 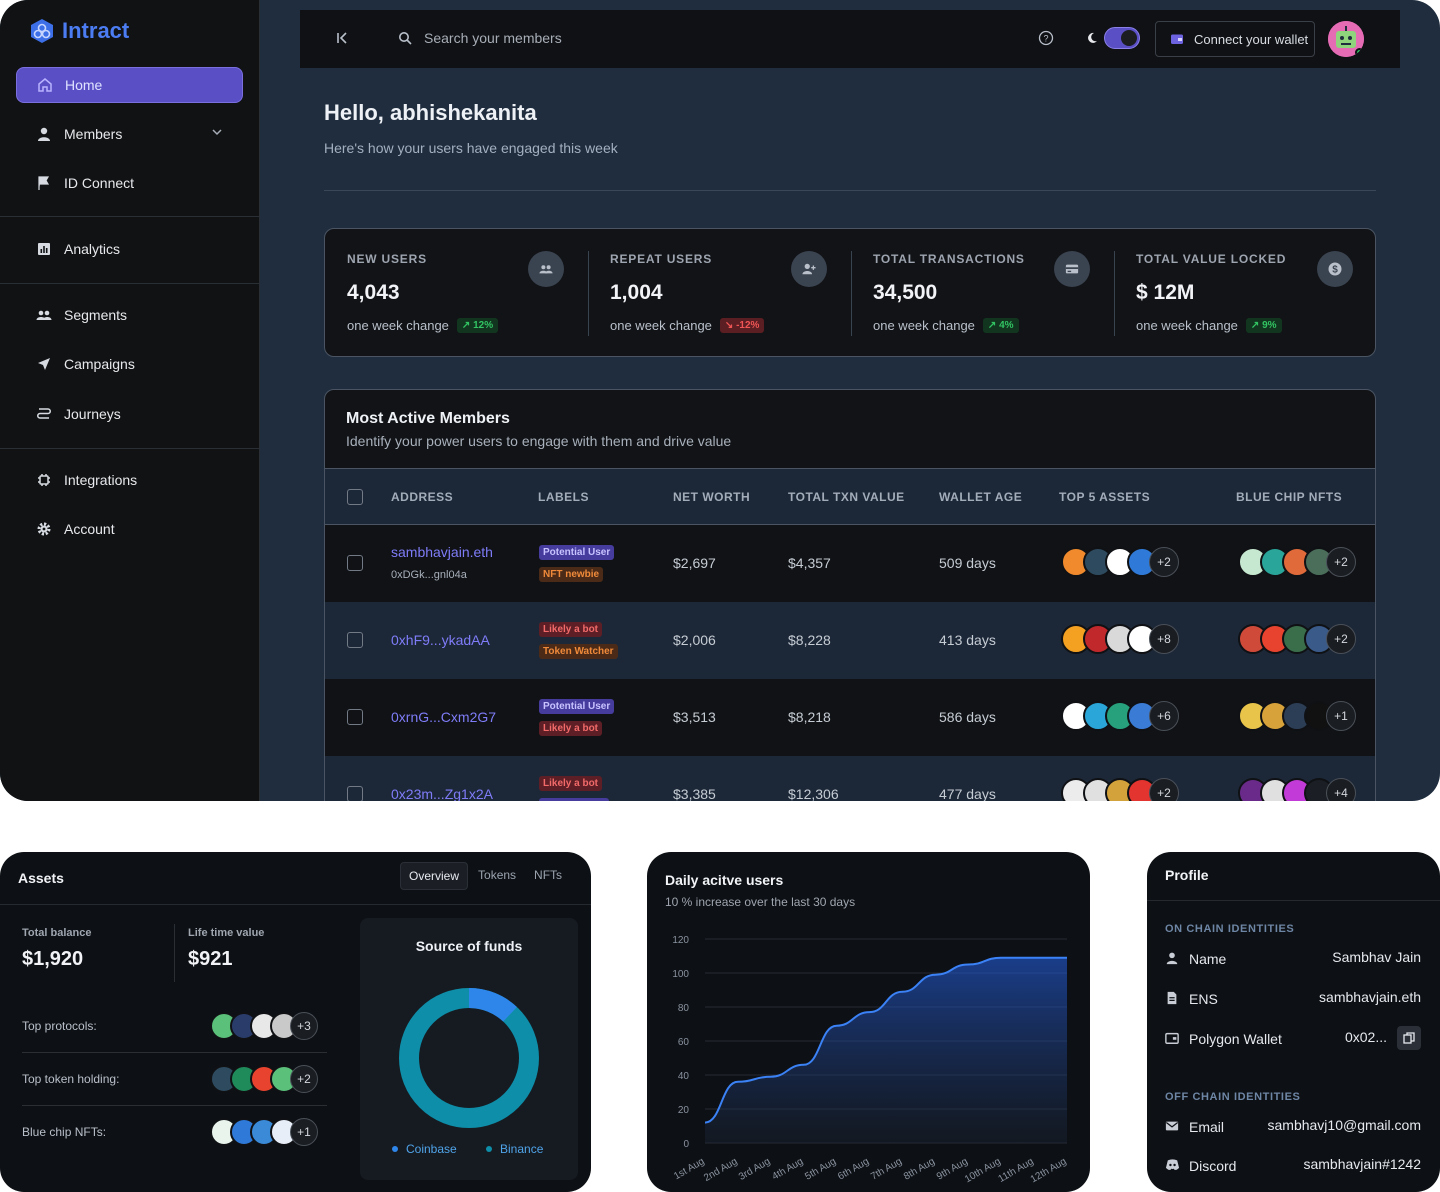 I want to click on search-bar: Search your members, so click(x=480, y=38).